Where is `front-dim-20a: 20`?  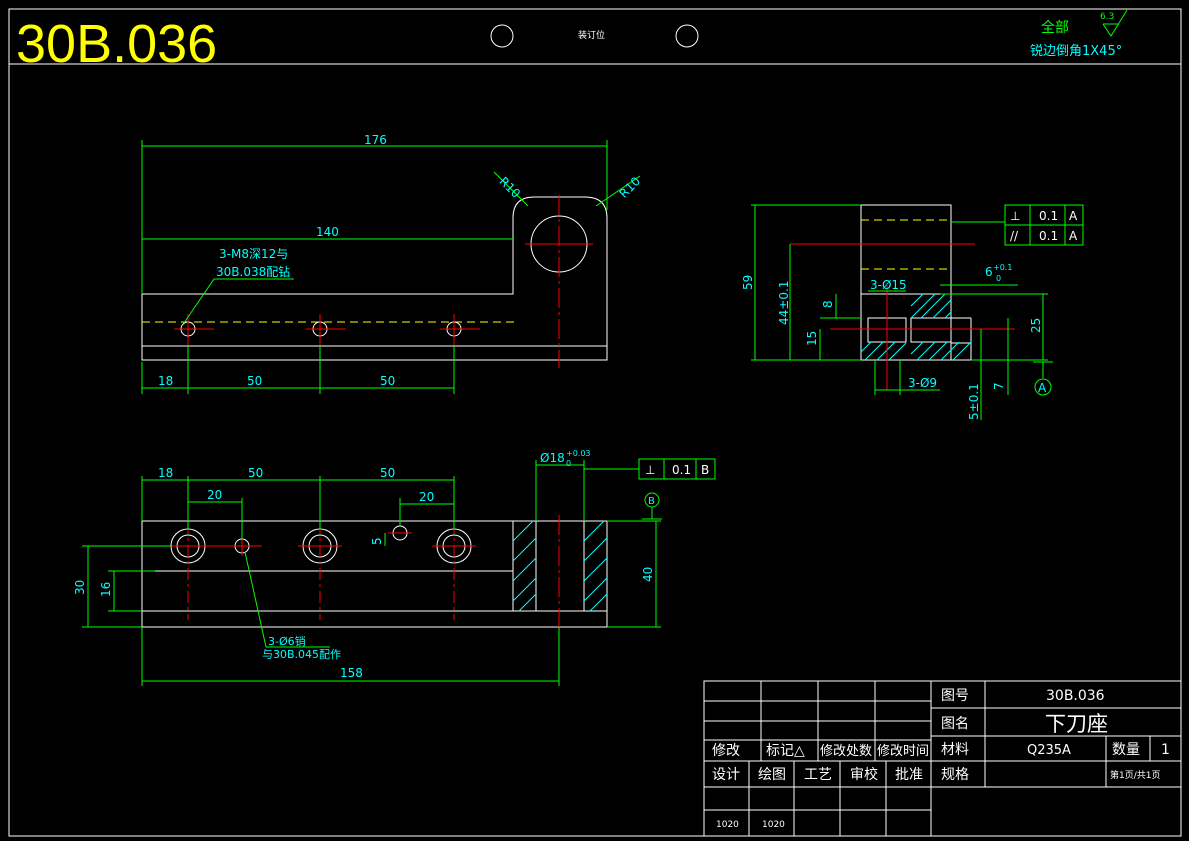 front-dim-20a: 20 is located at coordinates (214, 495).